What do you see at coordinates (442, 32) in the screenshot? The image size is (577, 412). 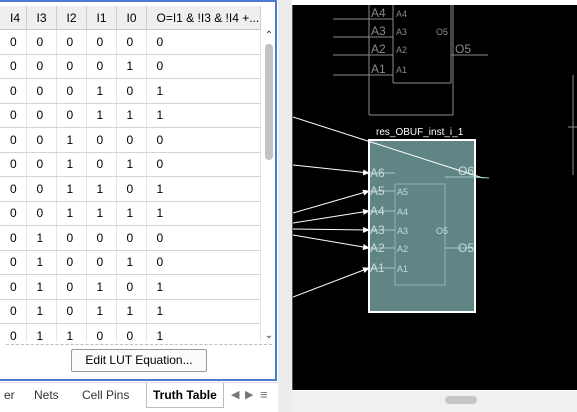 I see `top-cell-inner-output-label: O5` at bounding box center [442, 32].